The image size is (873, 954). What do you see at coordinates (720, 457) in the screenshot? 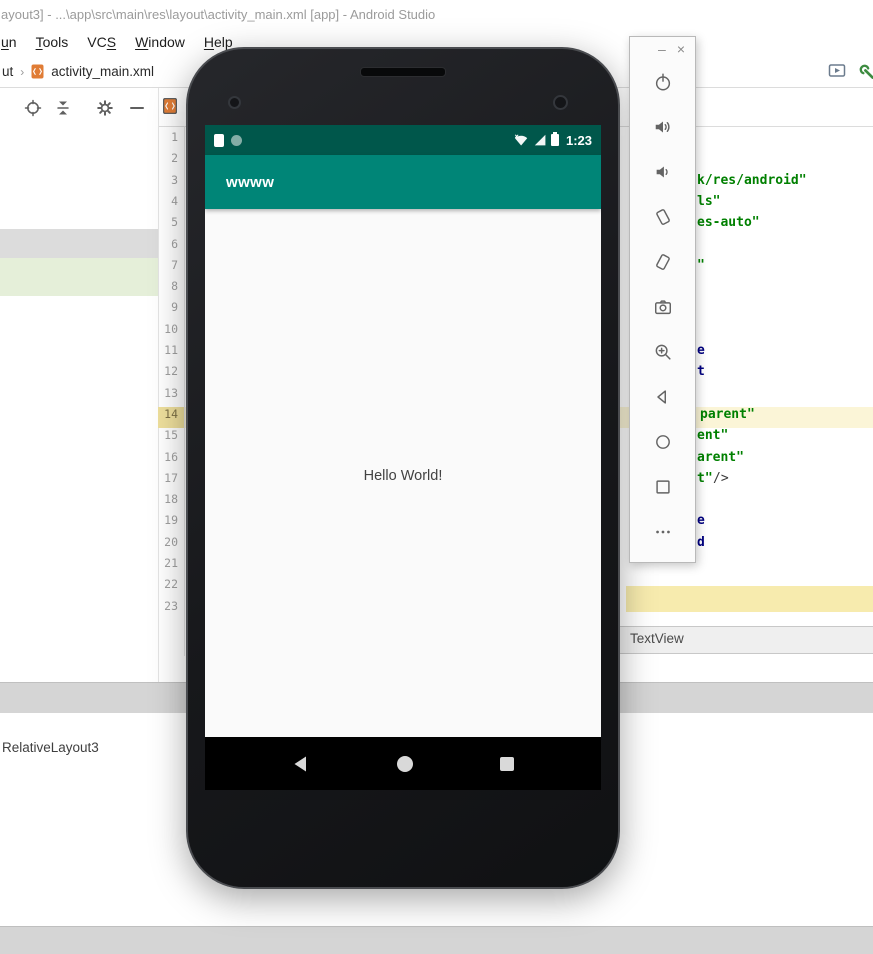
I see `code-fragment: arent"` at bounding box center [720, 457].